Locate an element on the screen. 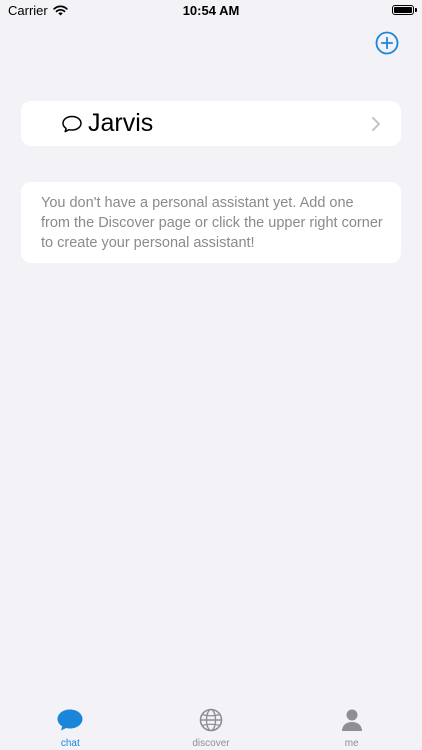 The image size is (422, 750). chat-bubble-fill-icon is located at coordinates (70, 720).